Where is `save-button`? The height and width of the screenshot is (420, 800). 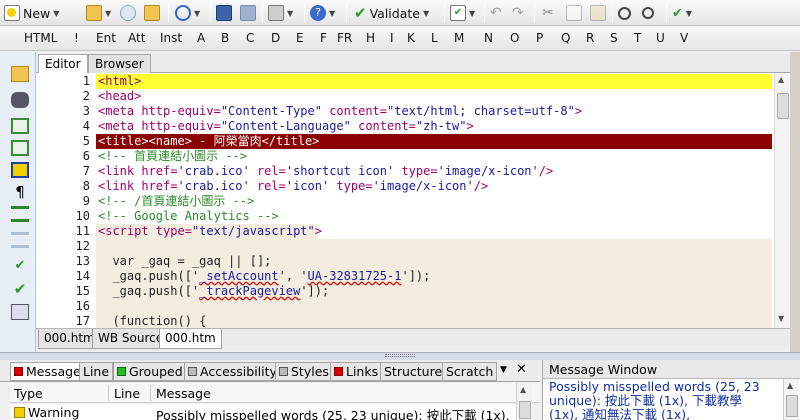
save-button is located at coordinates (224, 13).